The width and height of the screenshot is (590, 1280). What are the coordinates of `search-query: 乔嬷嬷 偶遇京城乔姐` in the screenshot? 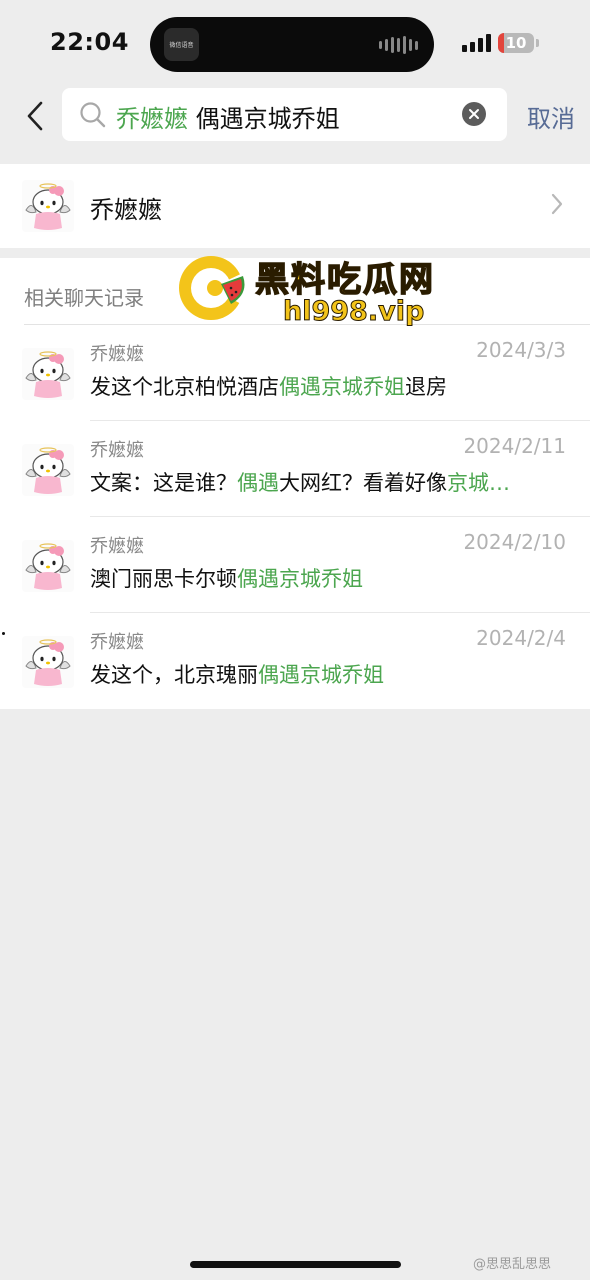 It's located at (228, 116).